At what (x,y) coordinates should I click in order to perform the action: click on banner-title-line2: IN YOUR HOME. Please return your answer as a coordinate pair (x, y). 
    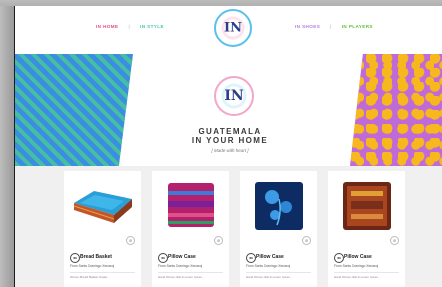
    Looking at the image, I should click on (230, 140).